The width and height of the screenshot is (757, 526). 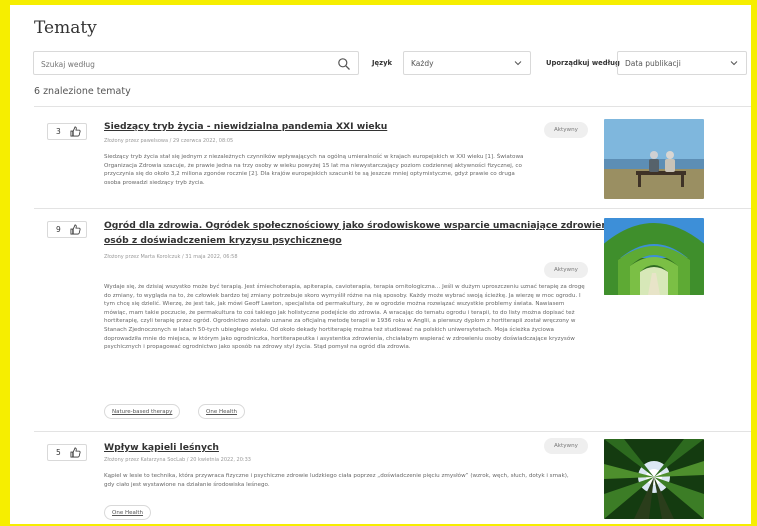 I want to click on vote-button: 9, so click(x=67, y=229).